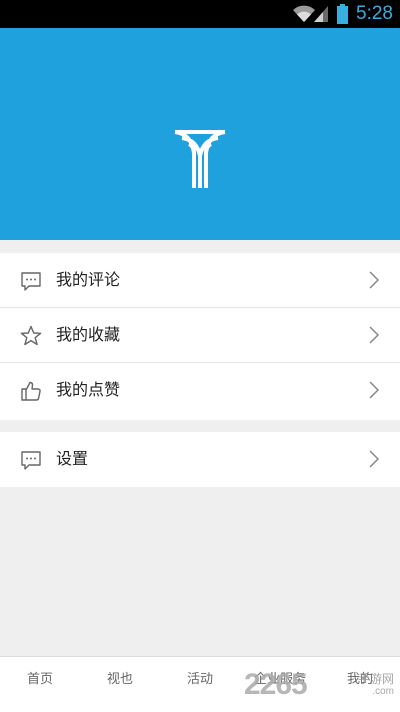 The image size is (400, 712). I want to click on menu-item-my-likes: 我的点赞, so click(200, 390).